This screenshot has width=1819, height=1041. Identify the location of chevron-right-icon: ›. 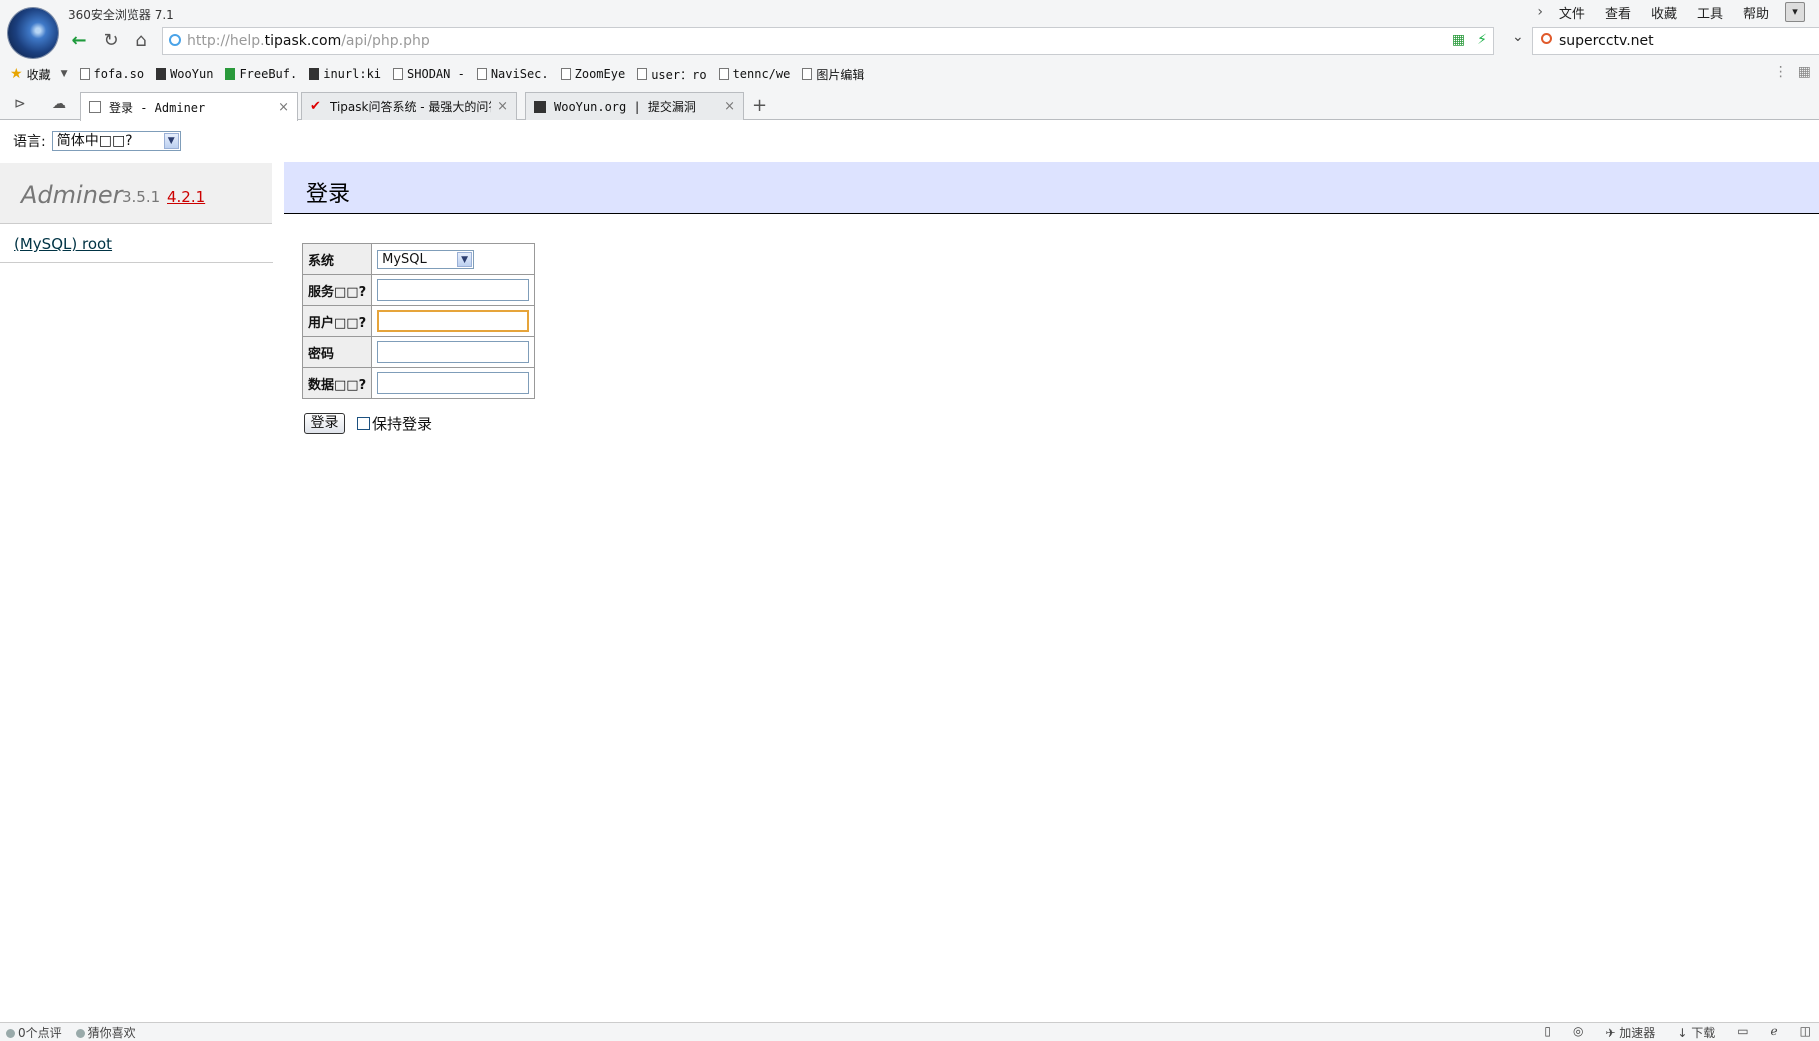
(1543, 12).